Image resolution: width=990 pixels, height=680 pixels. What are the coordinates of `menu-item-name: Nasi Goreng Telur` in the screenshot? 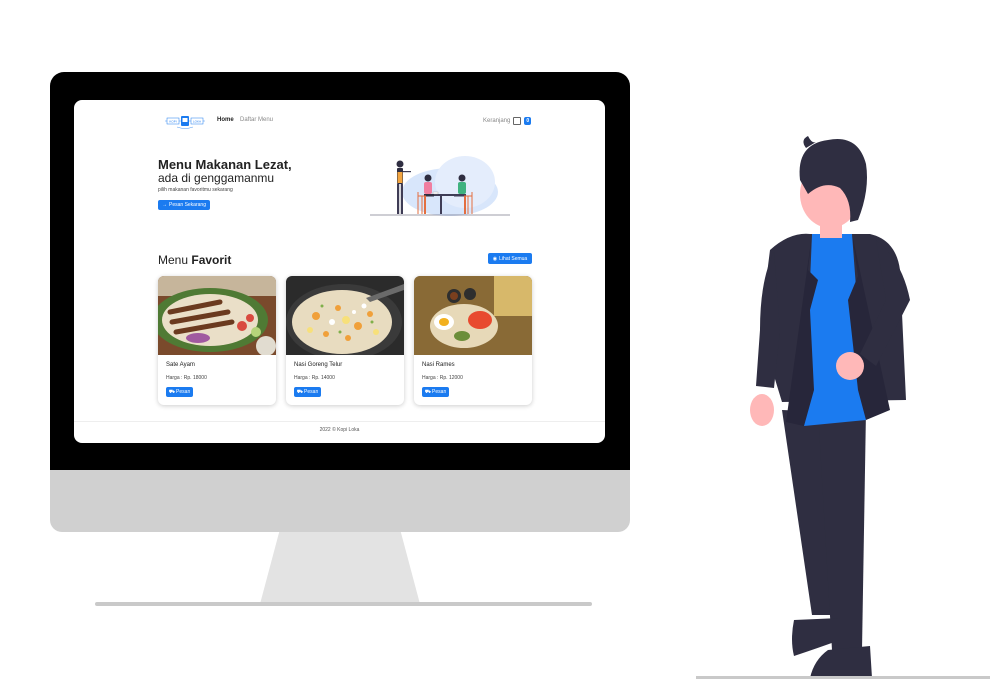 It's located at (318, 365).